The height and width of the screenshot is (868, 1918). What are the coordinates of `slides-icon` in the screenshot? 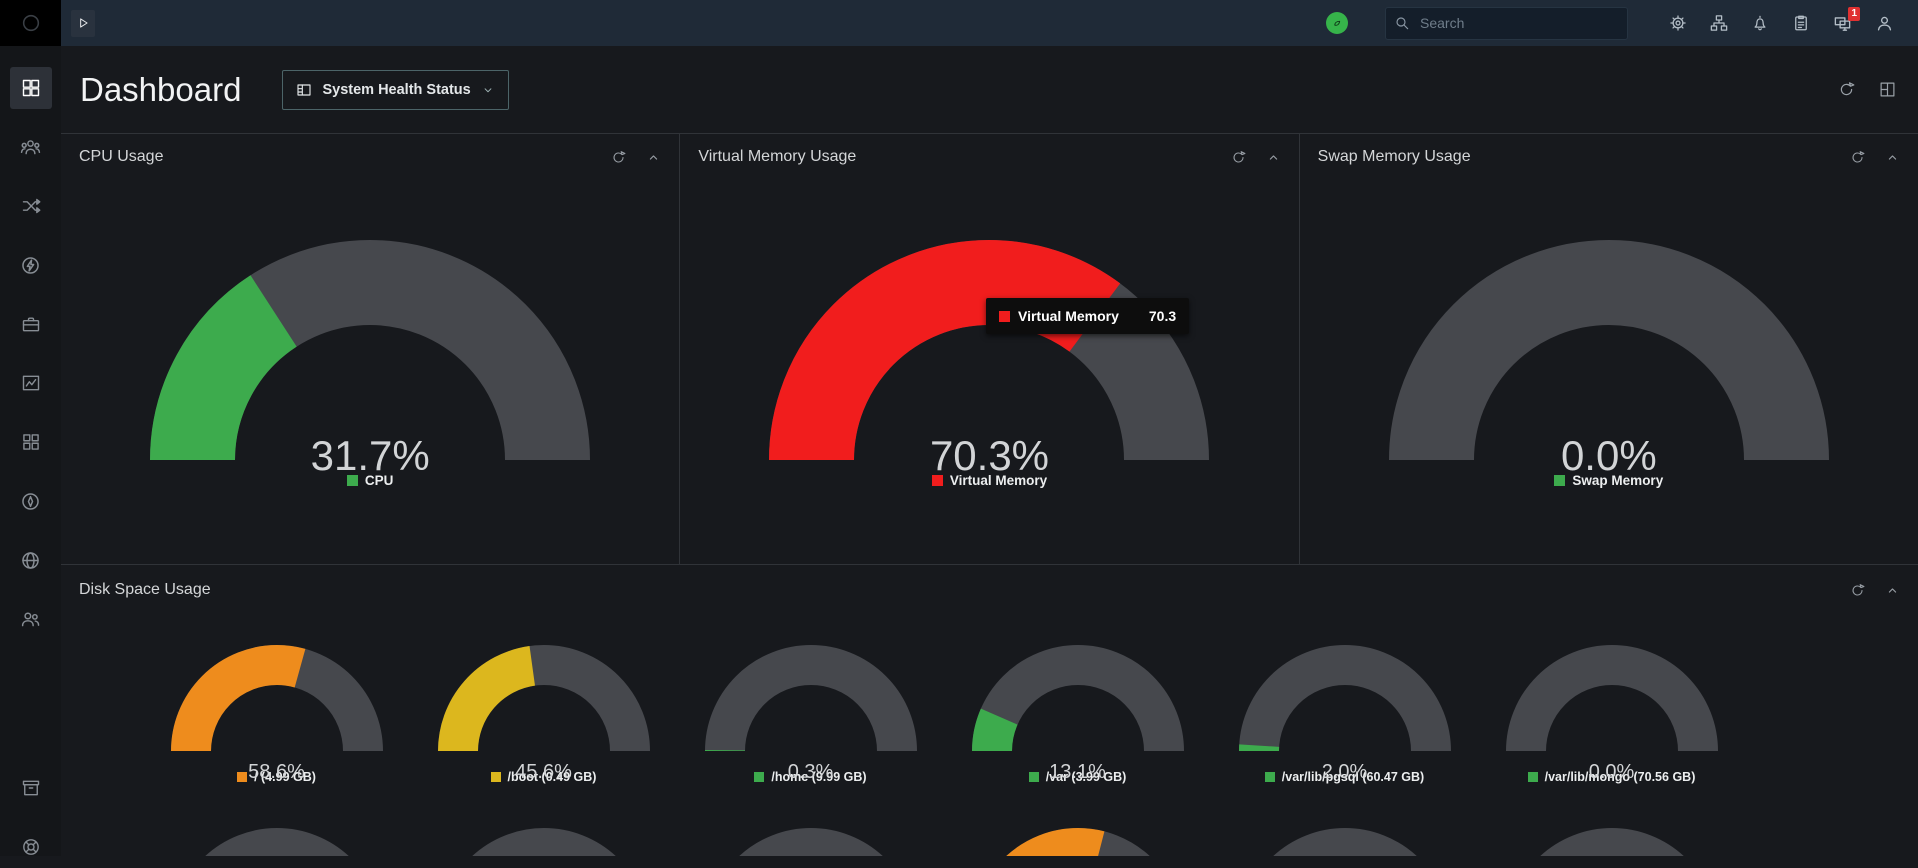 It's located at (304, 89).